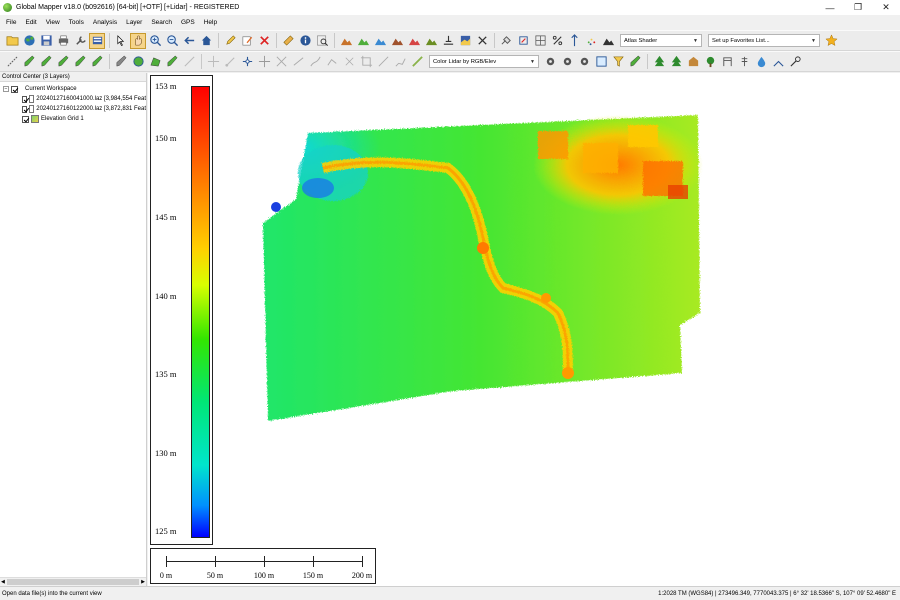 This screenshot has width=900, height=600. Describe the element at coordinates (189, 62) in the screenshot. I see `draw-tool-disabled-icon` at that location.